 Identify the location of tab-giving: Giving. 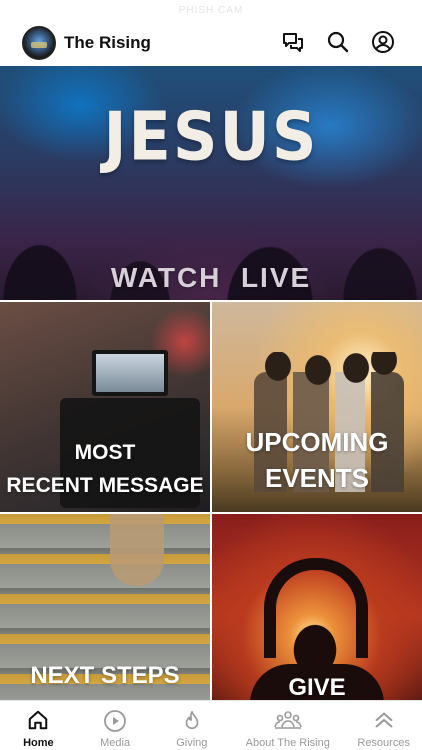
(191, 725).